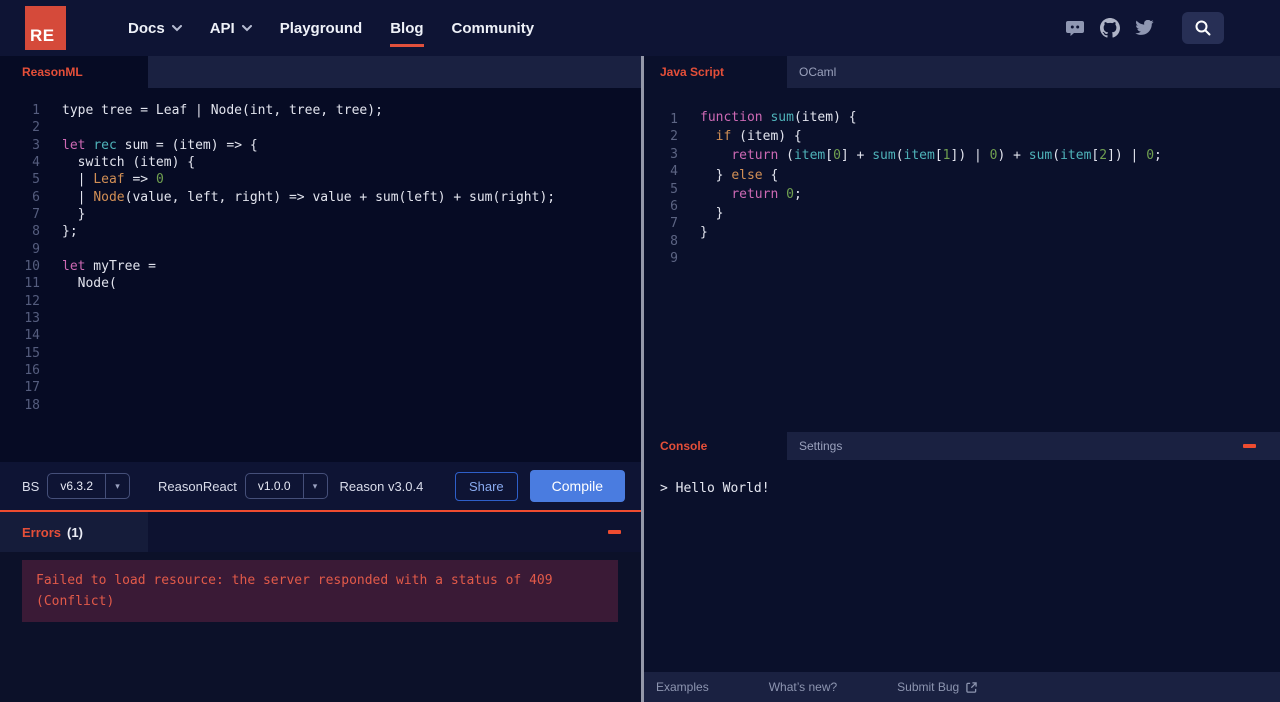 The image size is (1280, 702). Describe the element at coordinates (32, 301) in the screenshot. I see `line-number: 12` at that location.